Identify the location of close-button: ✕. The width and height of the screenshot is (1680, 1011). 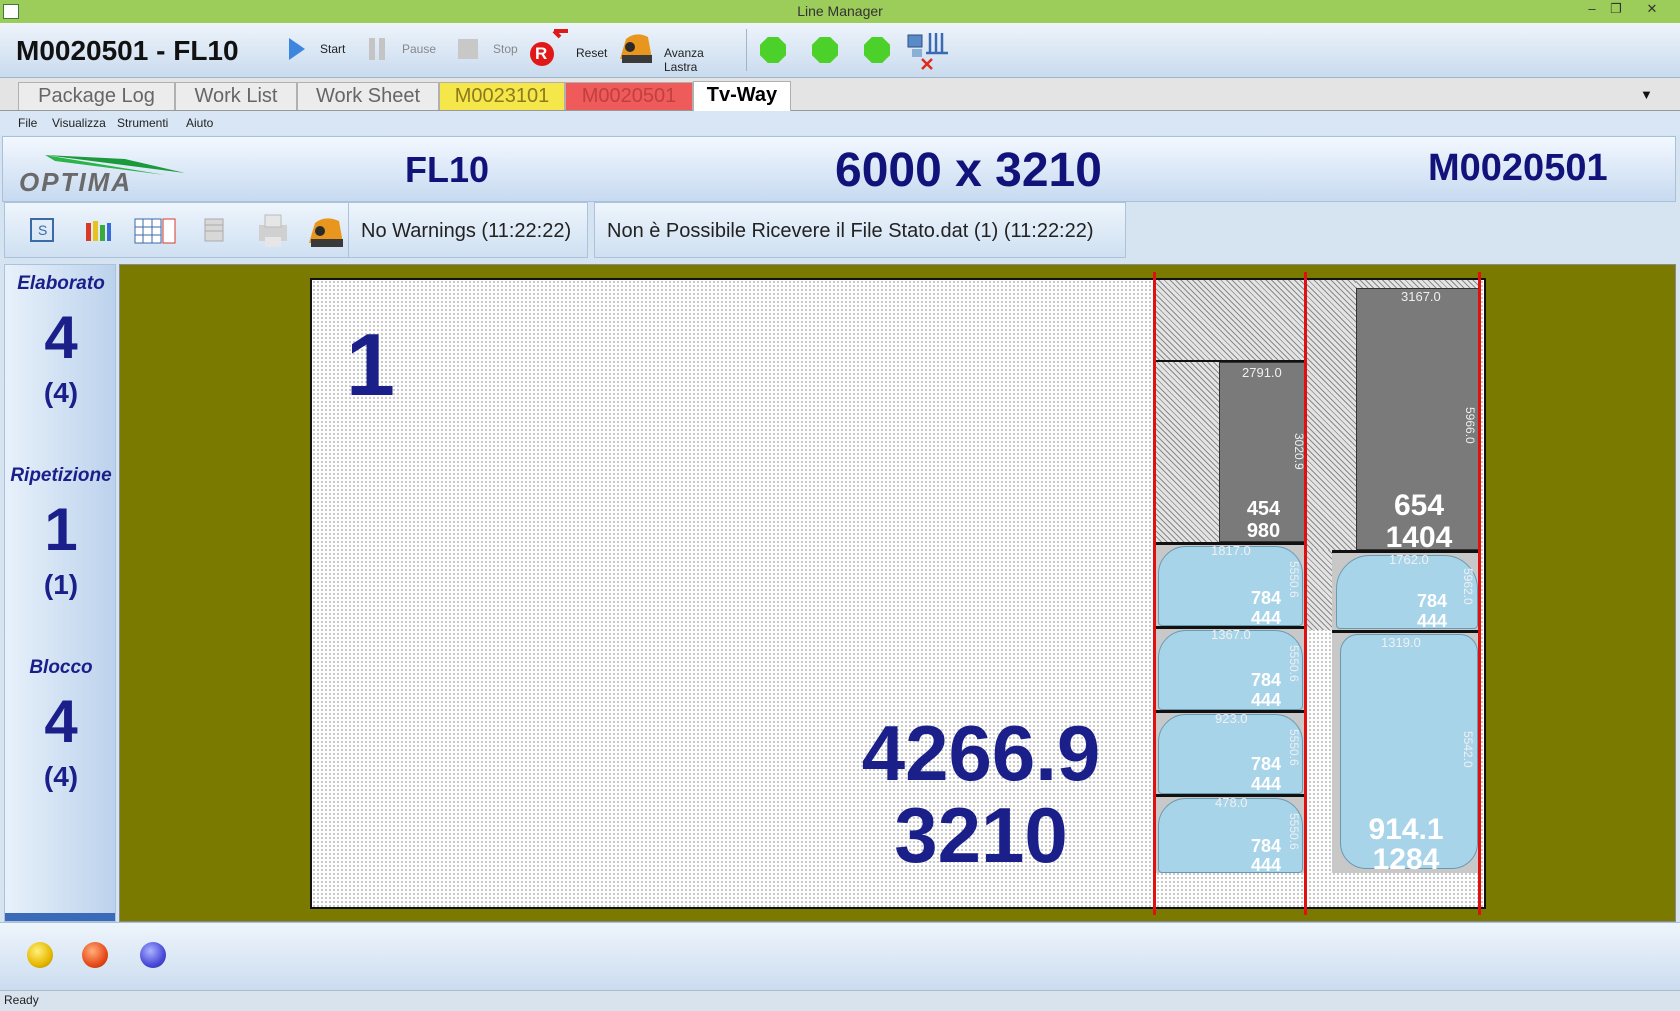
(1652, 9).